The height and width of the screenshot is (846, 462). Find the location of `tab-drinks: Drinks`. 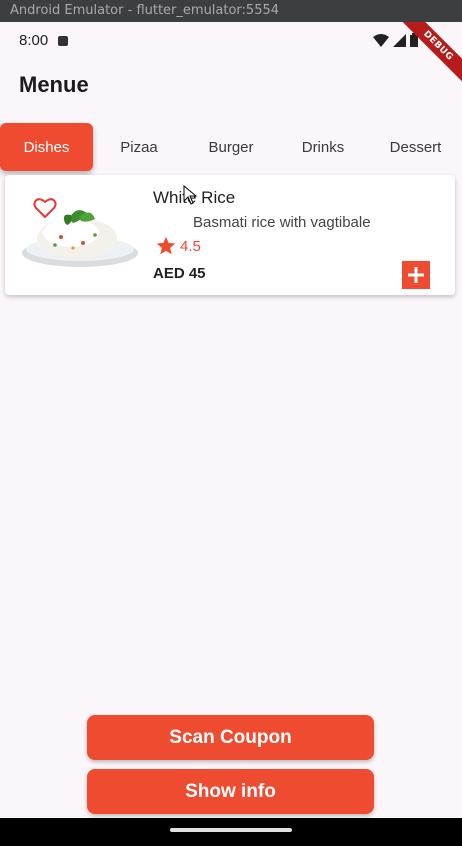

tab-drinks: Drinks is located at coordinates (323, 147).